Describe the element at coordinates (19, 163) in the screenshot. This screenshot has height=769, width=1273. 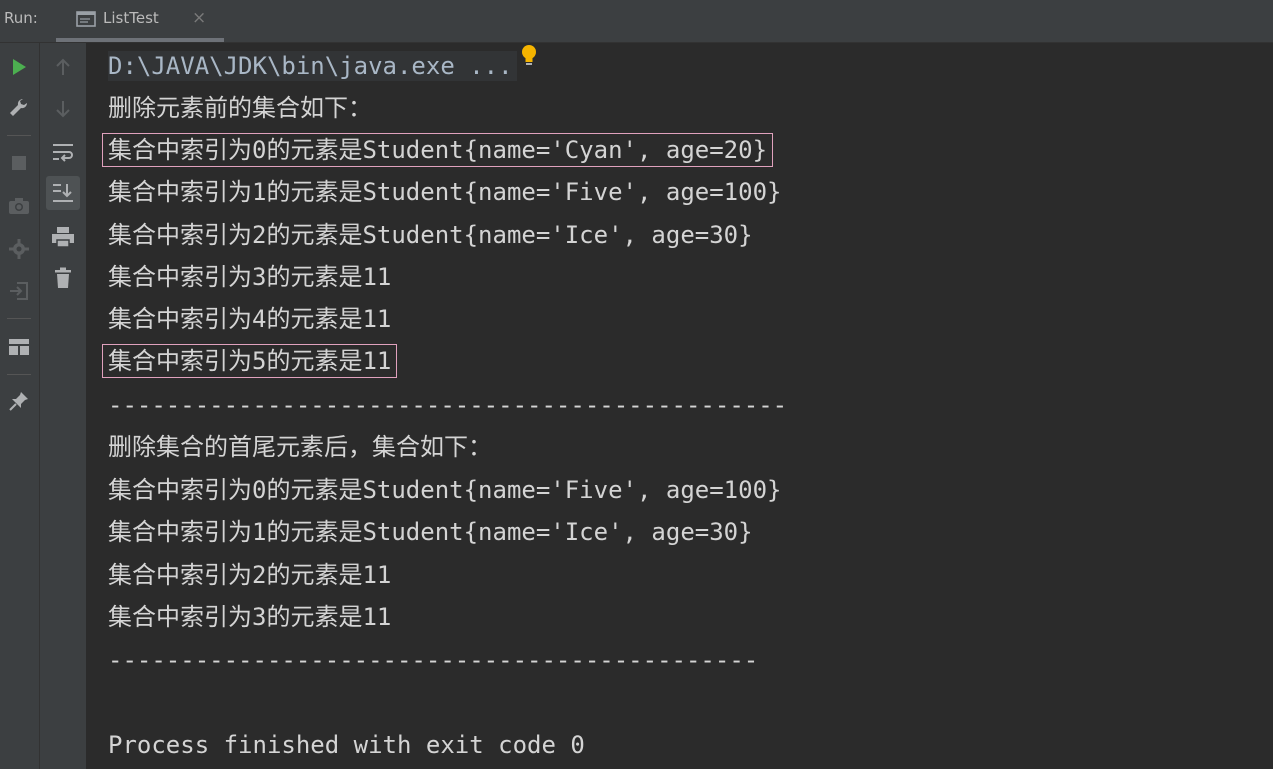
I see `stop-icon` at that location.